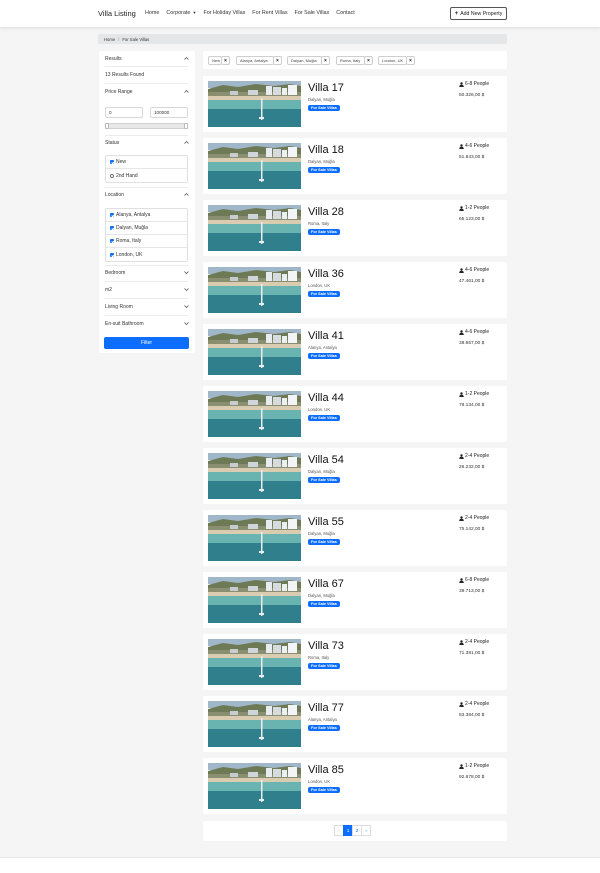 The width and height of the screenshot is (600, 873). I want to click on filter-button: Filter, so click(146, 343).